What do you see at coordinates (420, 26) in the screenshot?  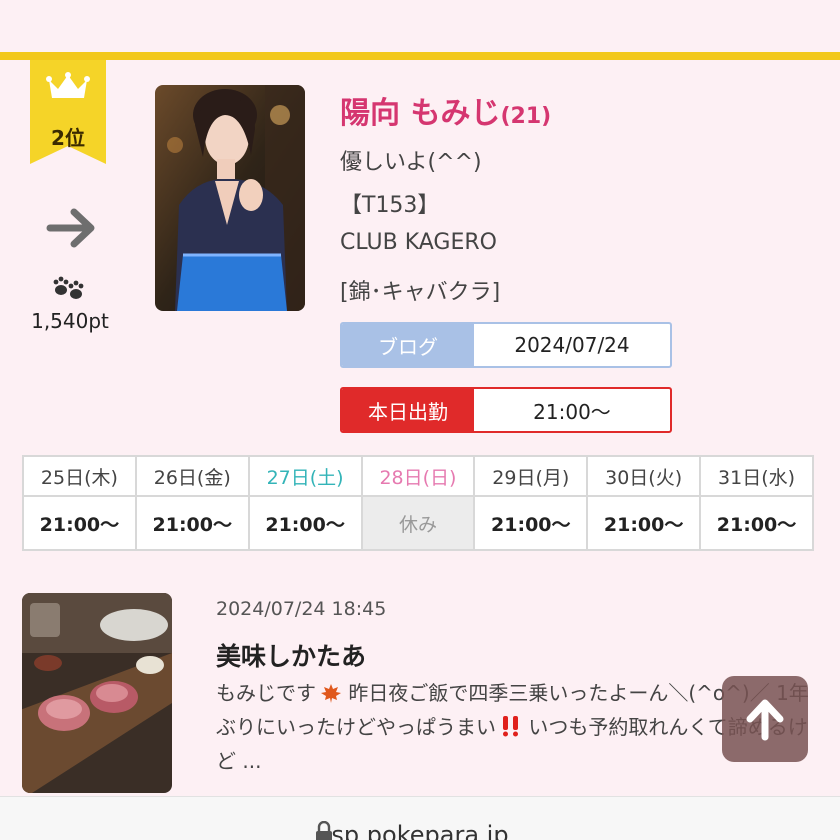 I see `top-strip` at bounding box center [420, 26].